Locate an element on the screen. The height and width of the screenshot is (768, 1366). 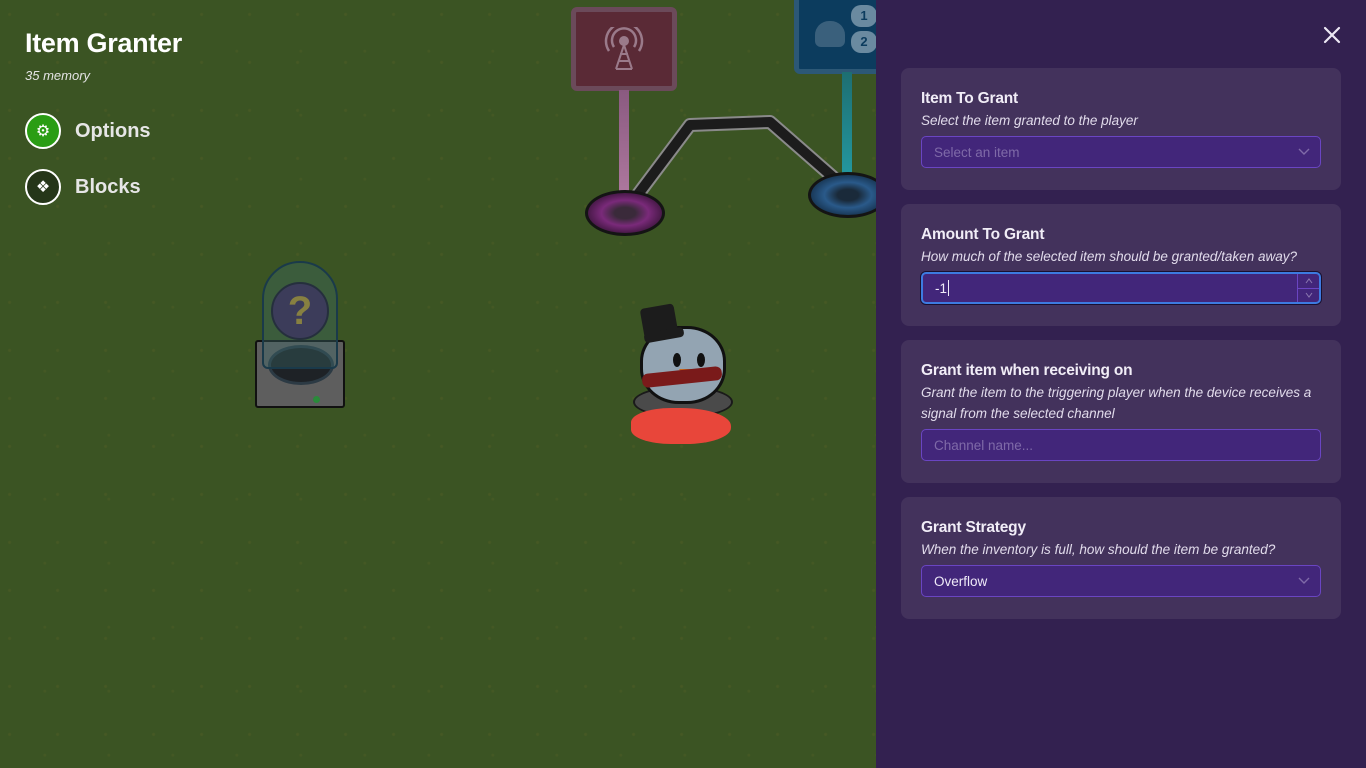
player-1-badge: 1 is located at coordinates (863, 16).